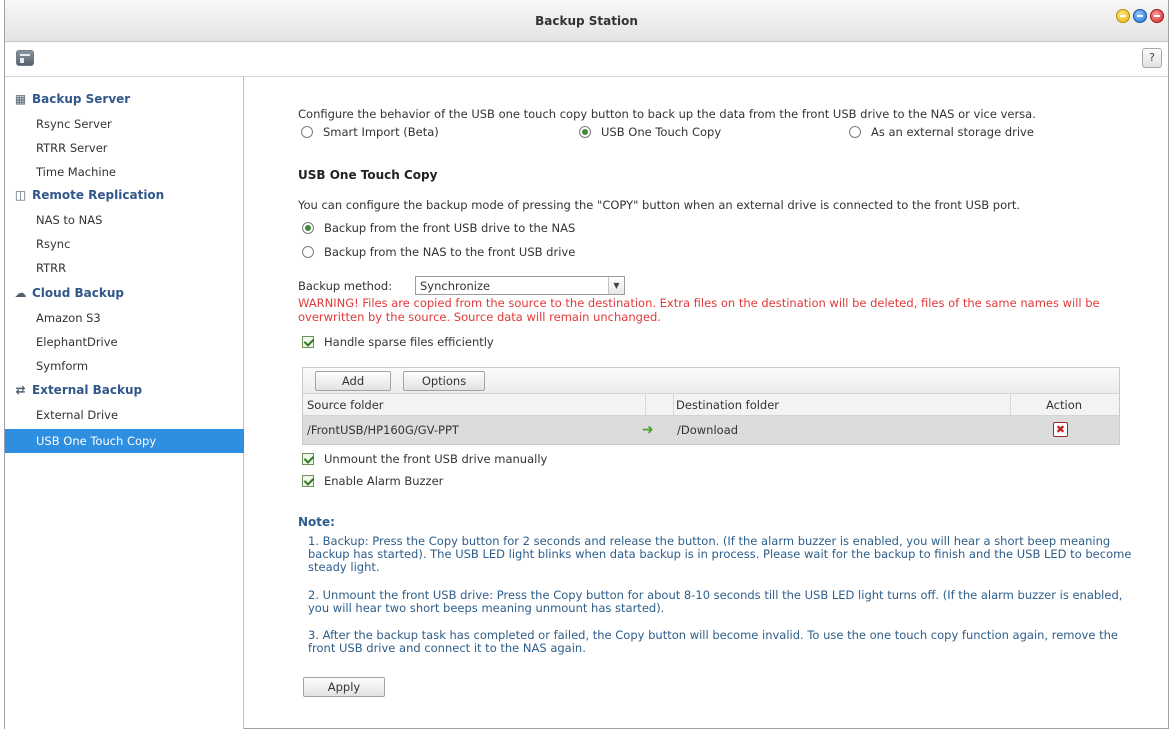 The width and height of the screenshot is (1171, 729). Describe the element at coordinates (124, 415) in the screenshot. I see `sidebar-item-external-drive: External Drive` at that location.